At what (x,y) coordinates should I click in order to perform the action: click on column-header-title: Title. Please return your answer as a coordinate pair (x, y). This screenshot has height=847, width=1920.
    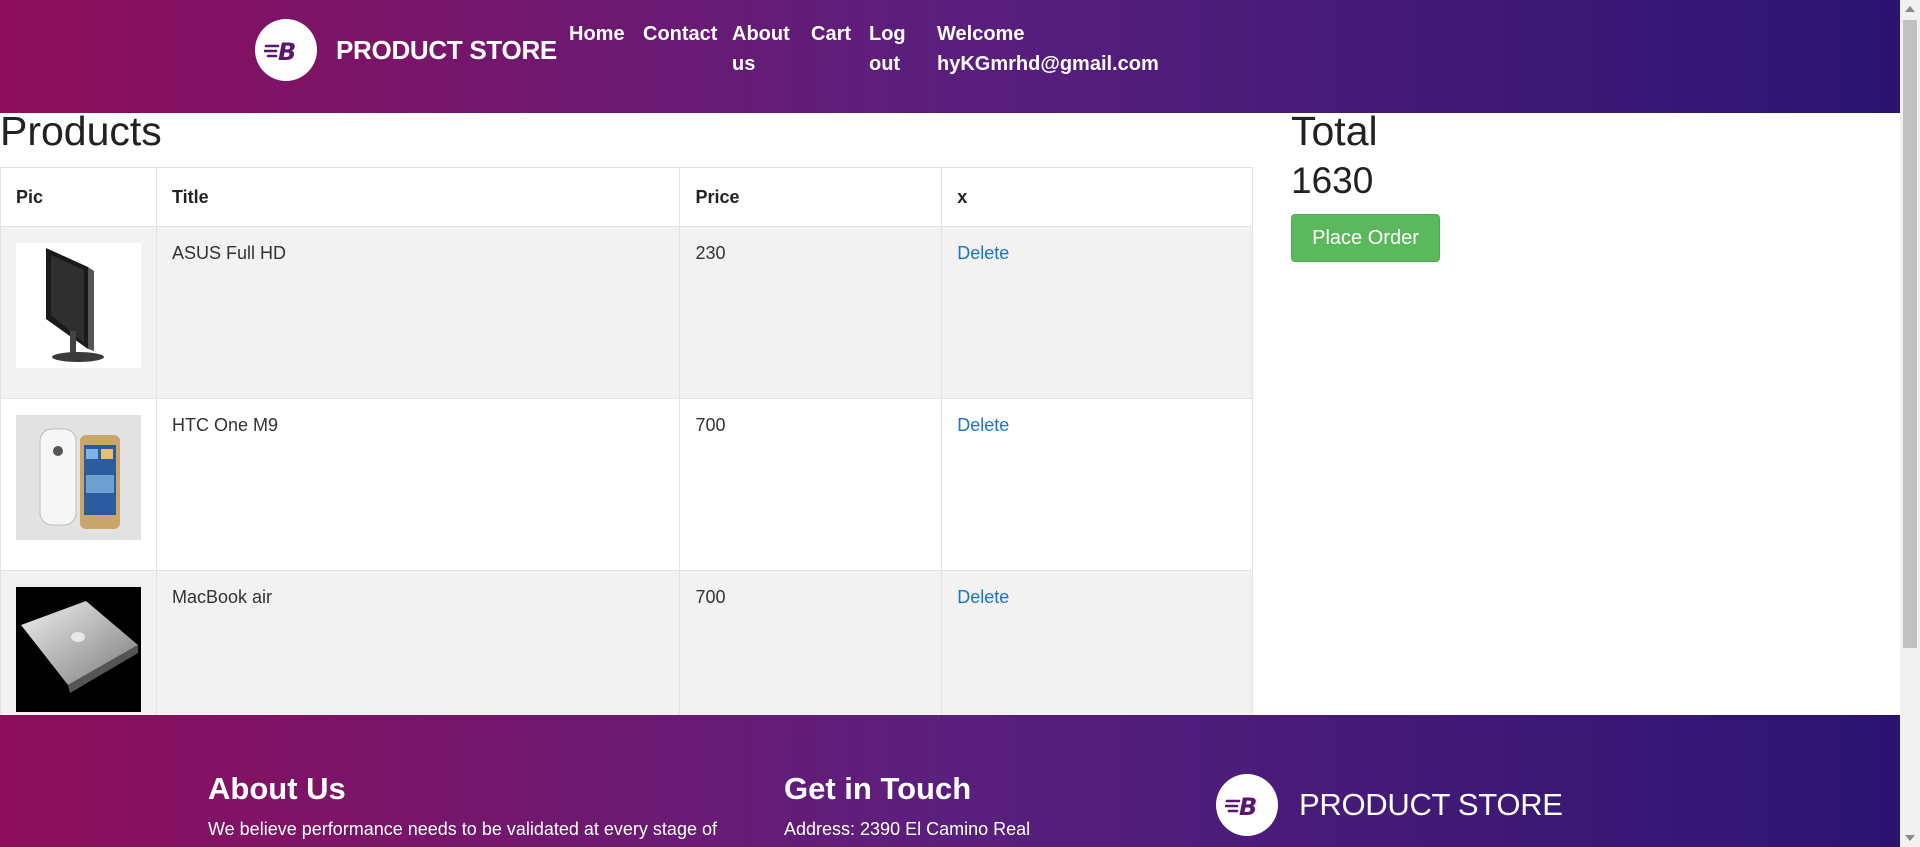
    Looking at the image, I should click on (418, 197).